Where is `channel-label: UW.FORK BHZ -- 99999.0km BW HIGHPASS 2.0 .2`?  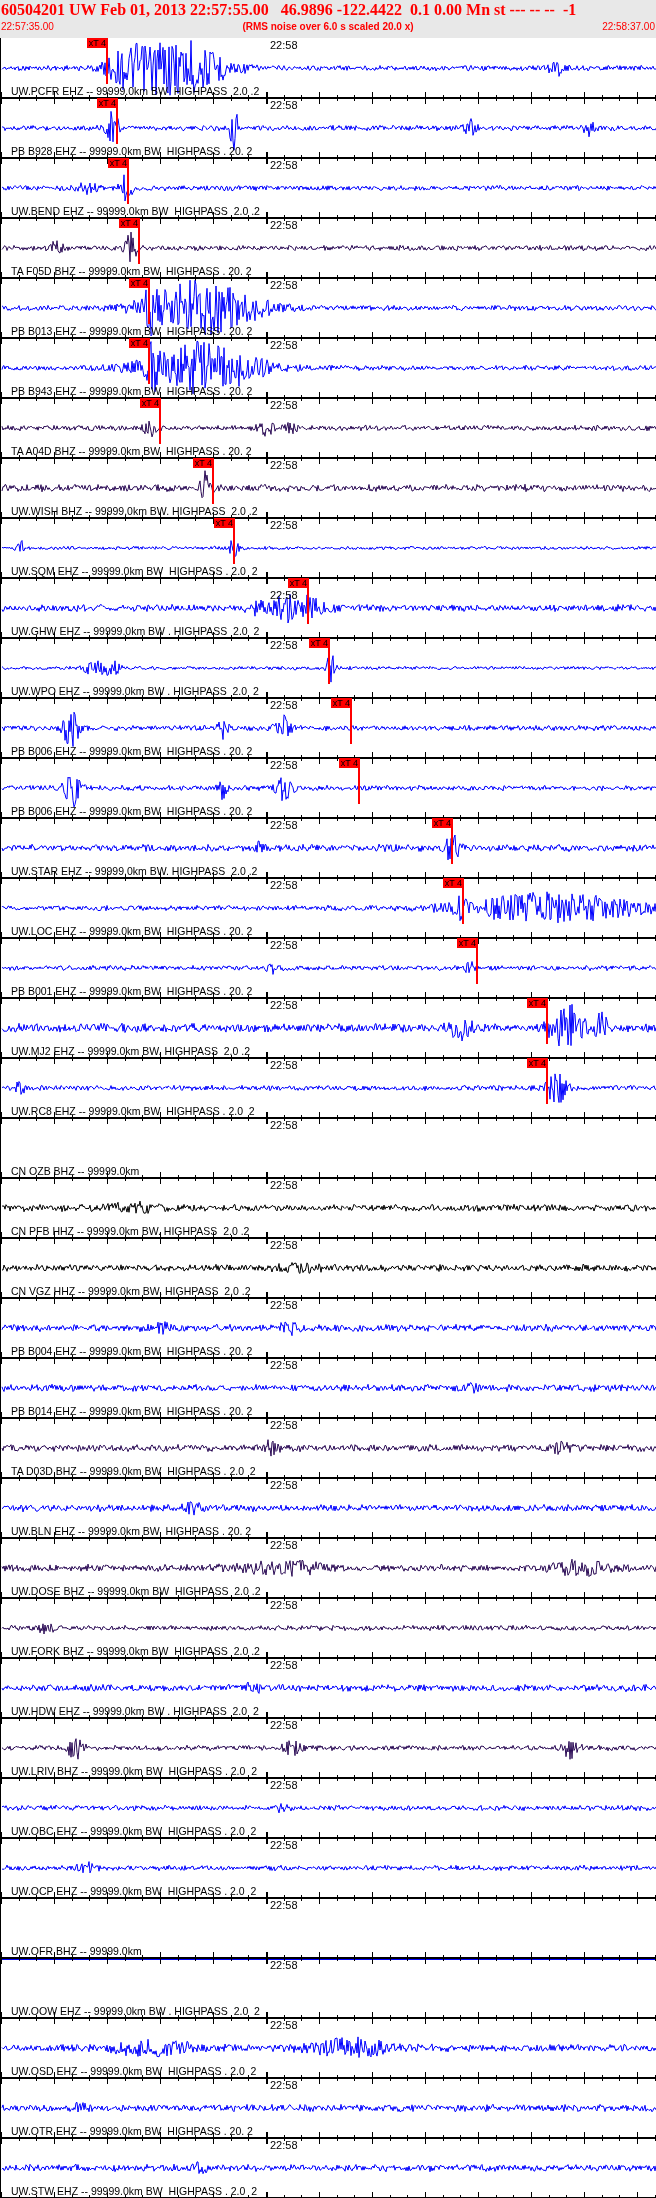
channel-label: UW.FORK BHZ -- 99999.0km BW HIGHPASS 2.0 .2 is located at coordinates (135, 1651).